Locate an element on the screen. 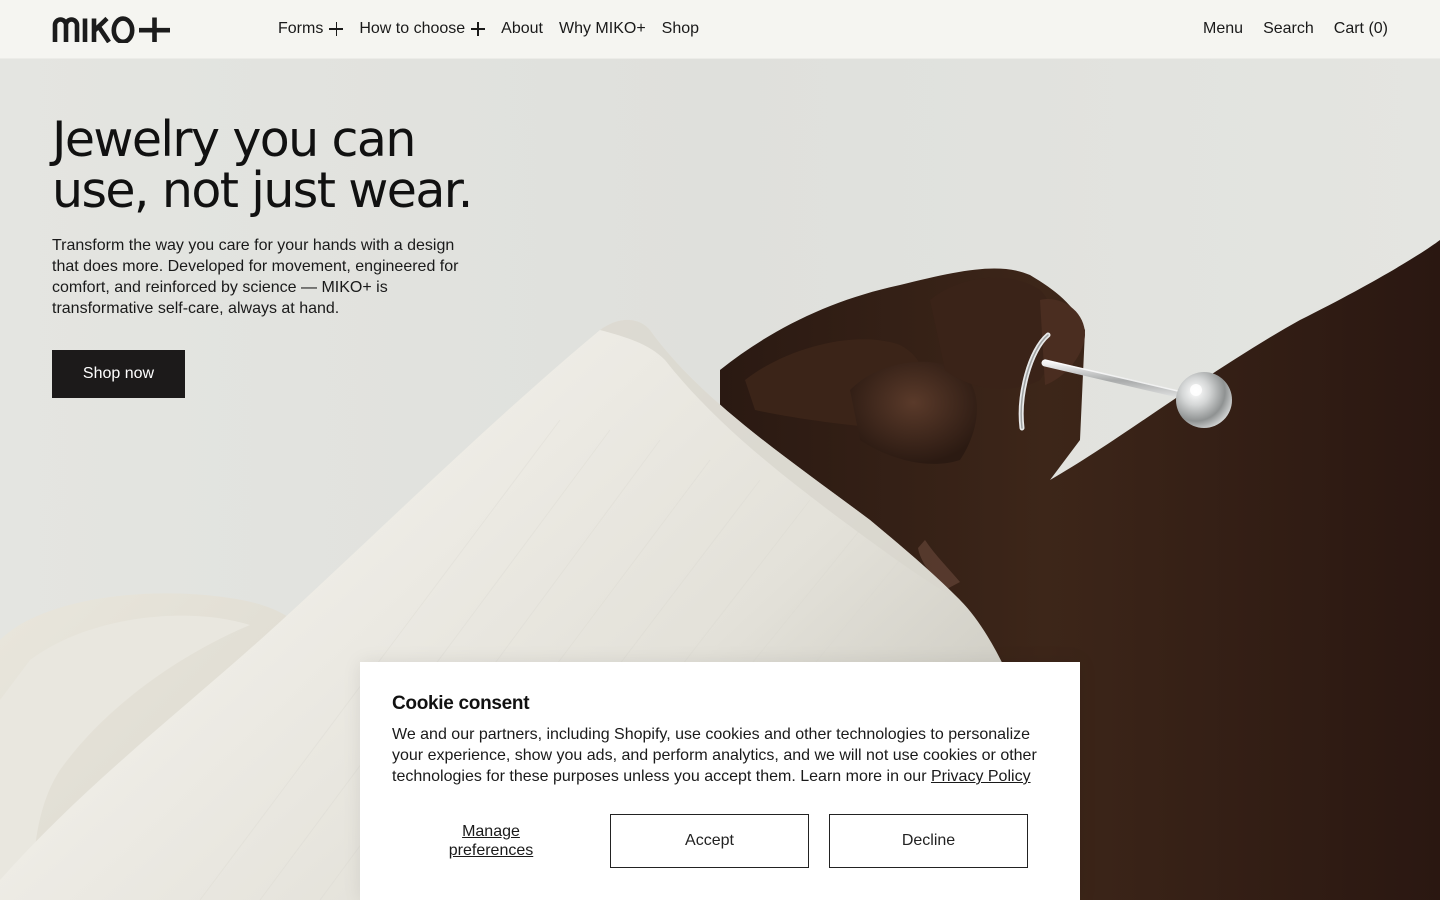 This screenshot has height=900, width=1440. nav-why-miko: Why MIKO+ is located at coordinates (602, 29).